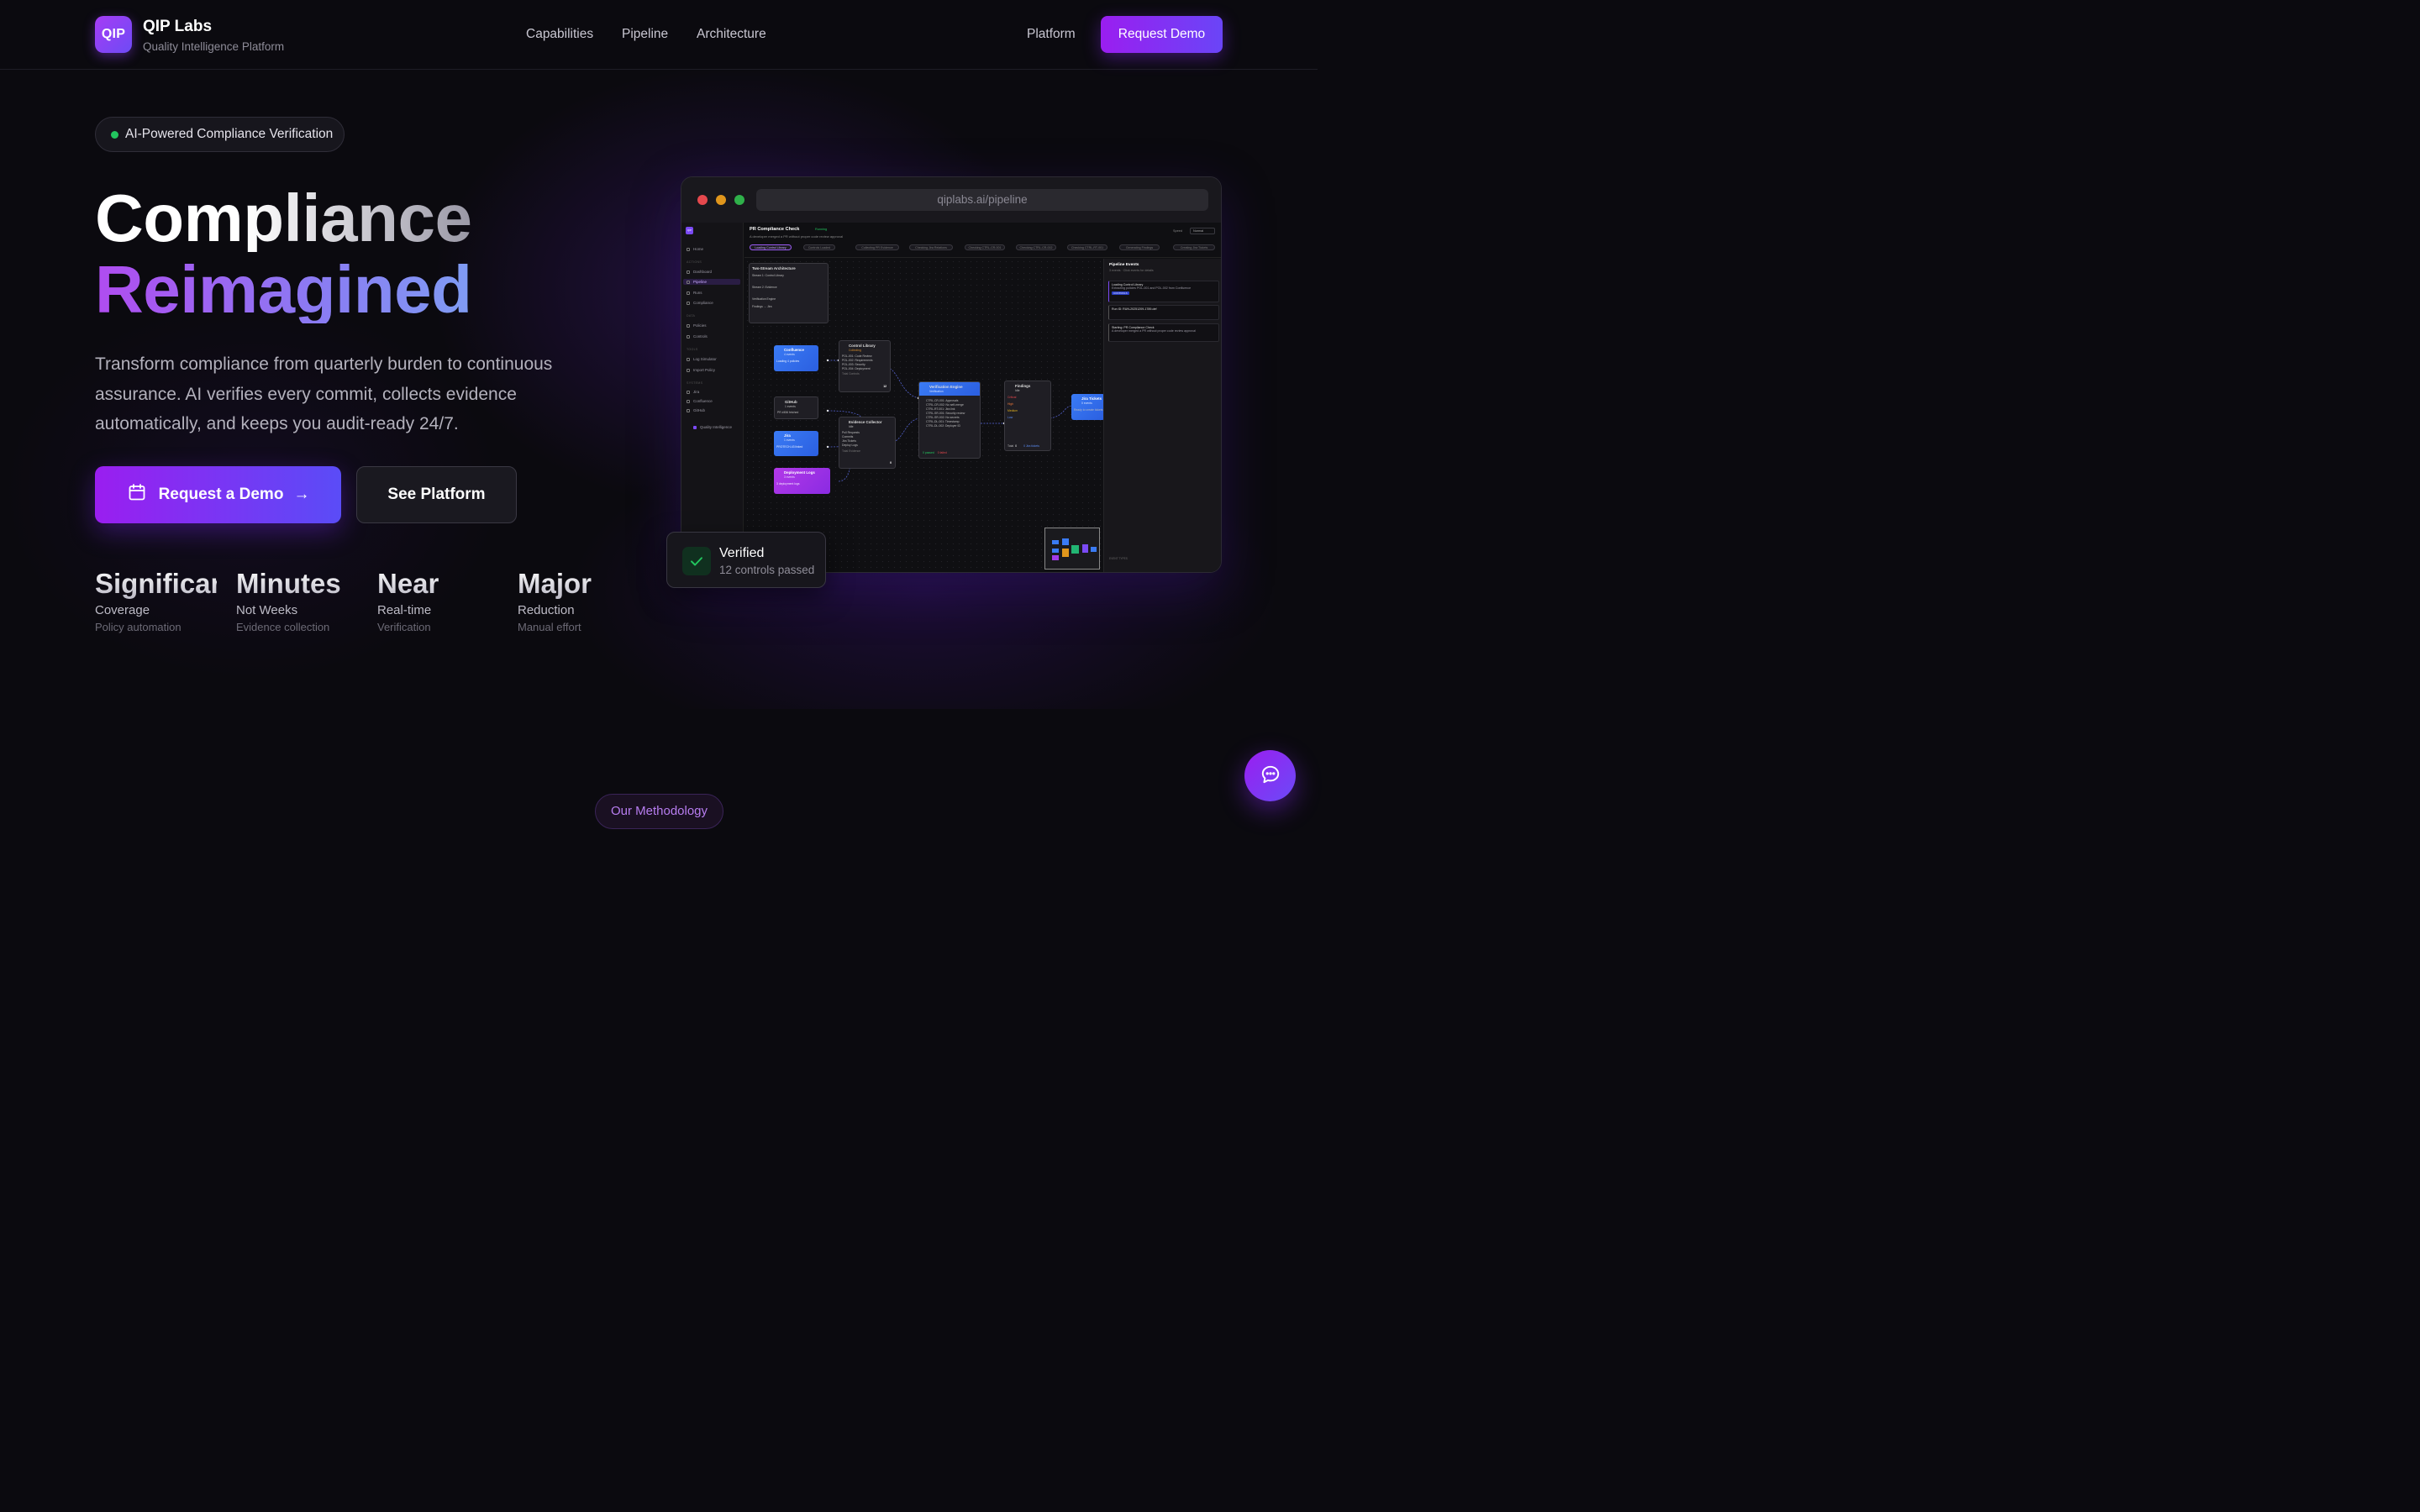 The width and height of the screenshot is (2420, 1512). Describe the element at coordinates (1017, 446) in the screenshot. I see `findings-total: 0` at that location.